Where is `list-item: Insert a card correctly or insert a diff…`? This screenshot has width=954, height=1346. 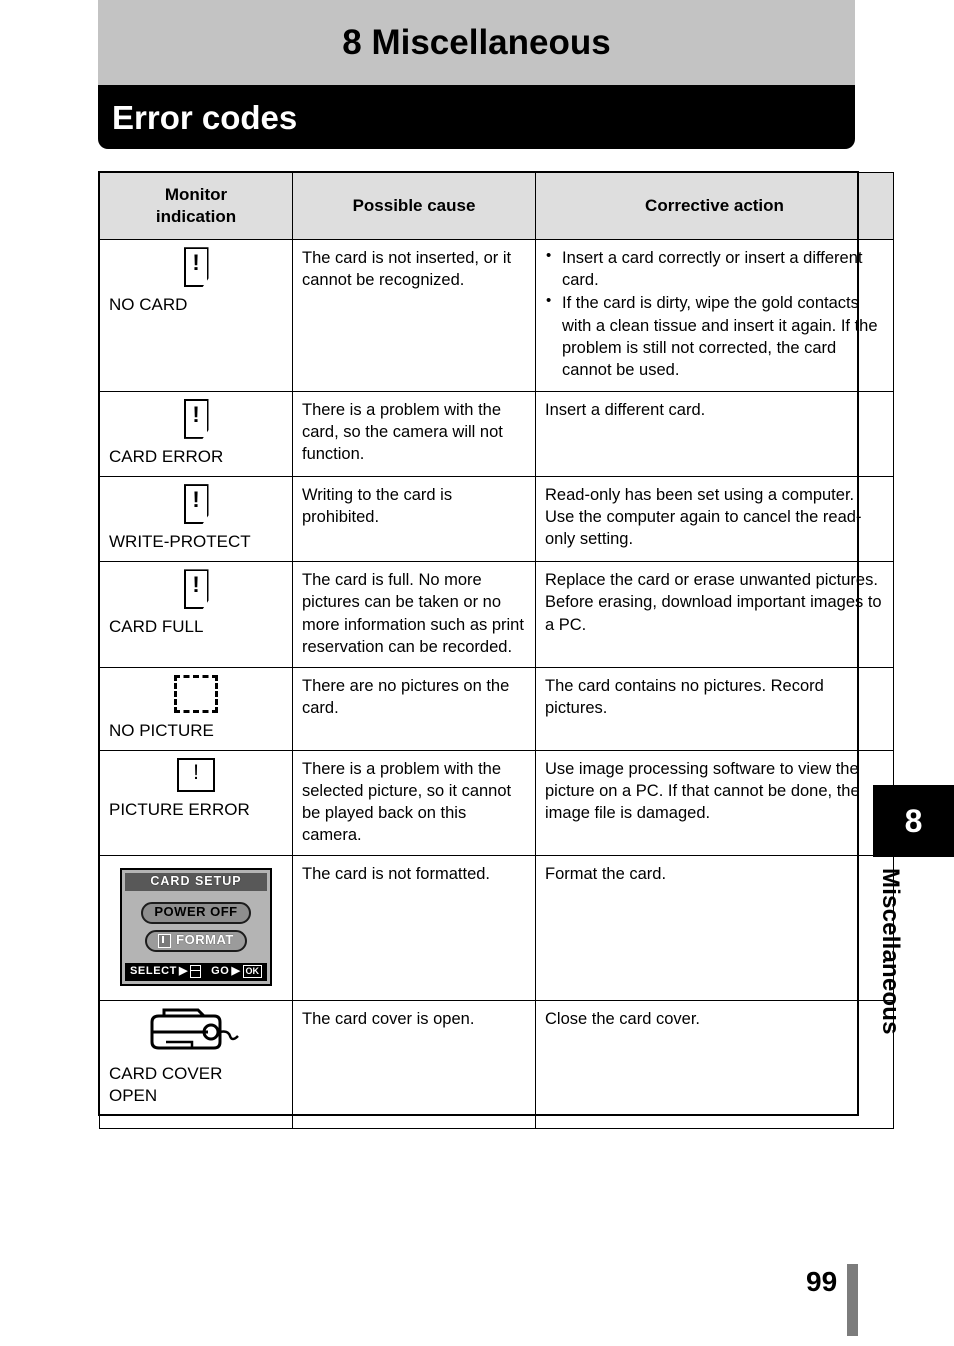
list-item: Insert a card correctly or insert a diff… is located at coordinates (714, 268).